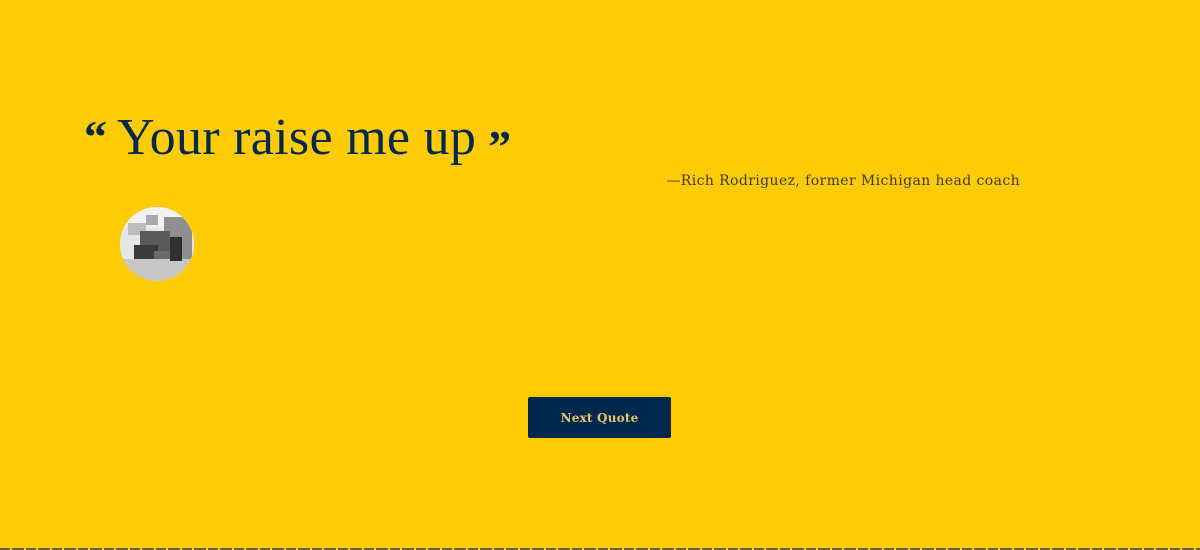 Image resolution: width=1200 pixels, height=550 pixels. What do you see at coordinates (599, 417) in the screenshot?
I see `next-quote-button: Next Quote` at bounding box center [599, 417].